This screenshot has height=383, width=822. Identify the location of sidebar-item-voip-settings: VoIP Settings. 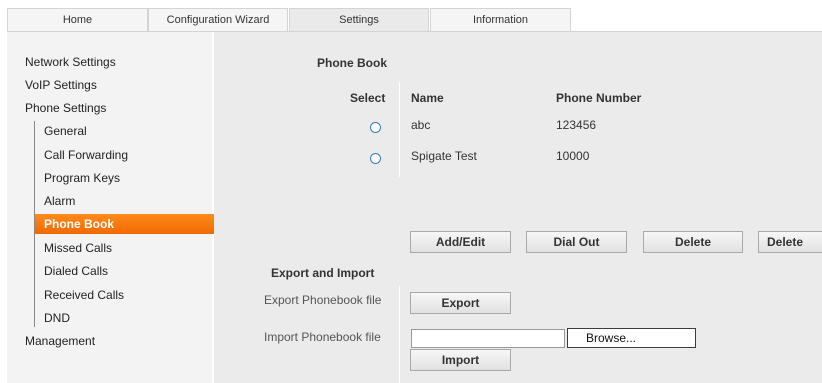
(61, 85).